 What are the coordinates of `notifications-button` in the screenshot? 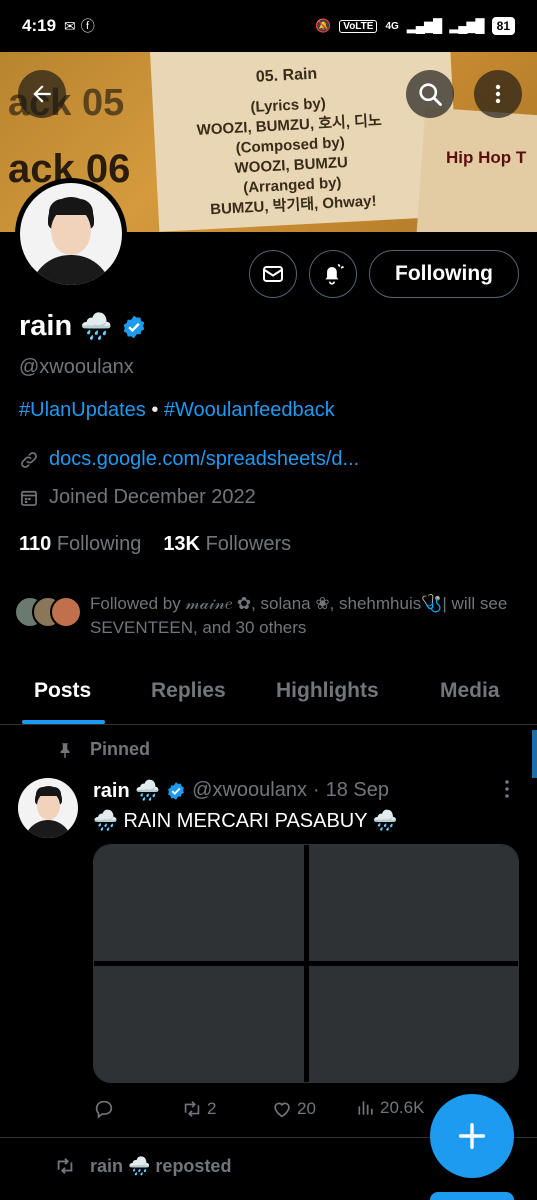 It's located at (333, 274).